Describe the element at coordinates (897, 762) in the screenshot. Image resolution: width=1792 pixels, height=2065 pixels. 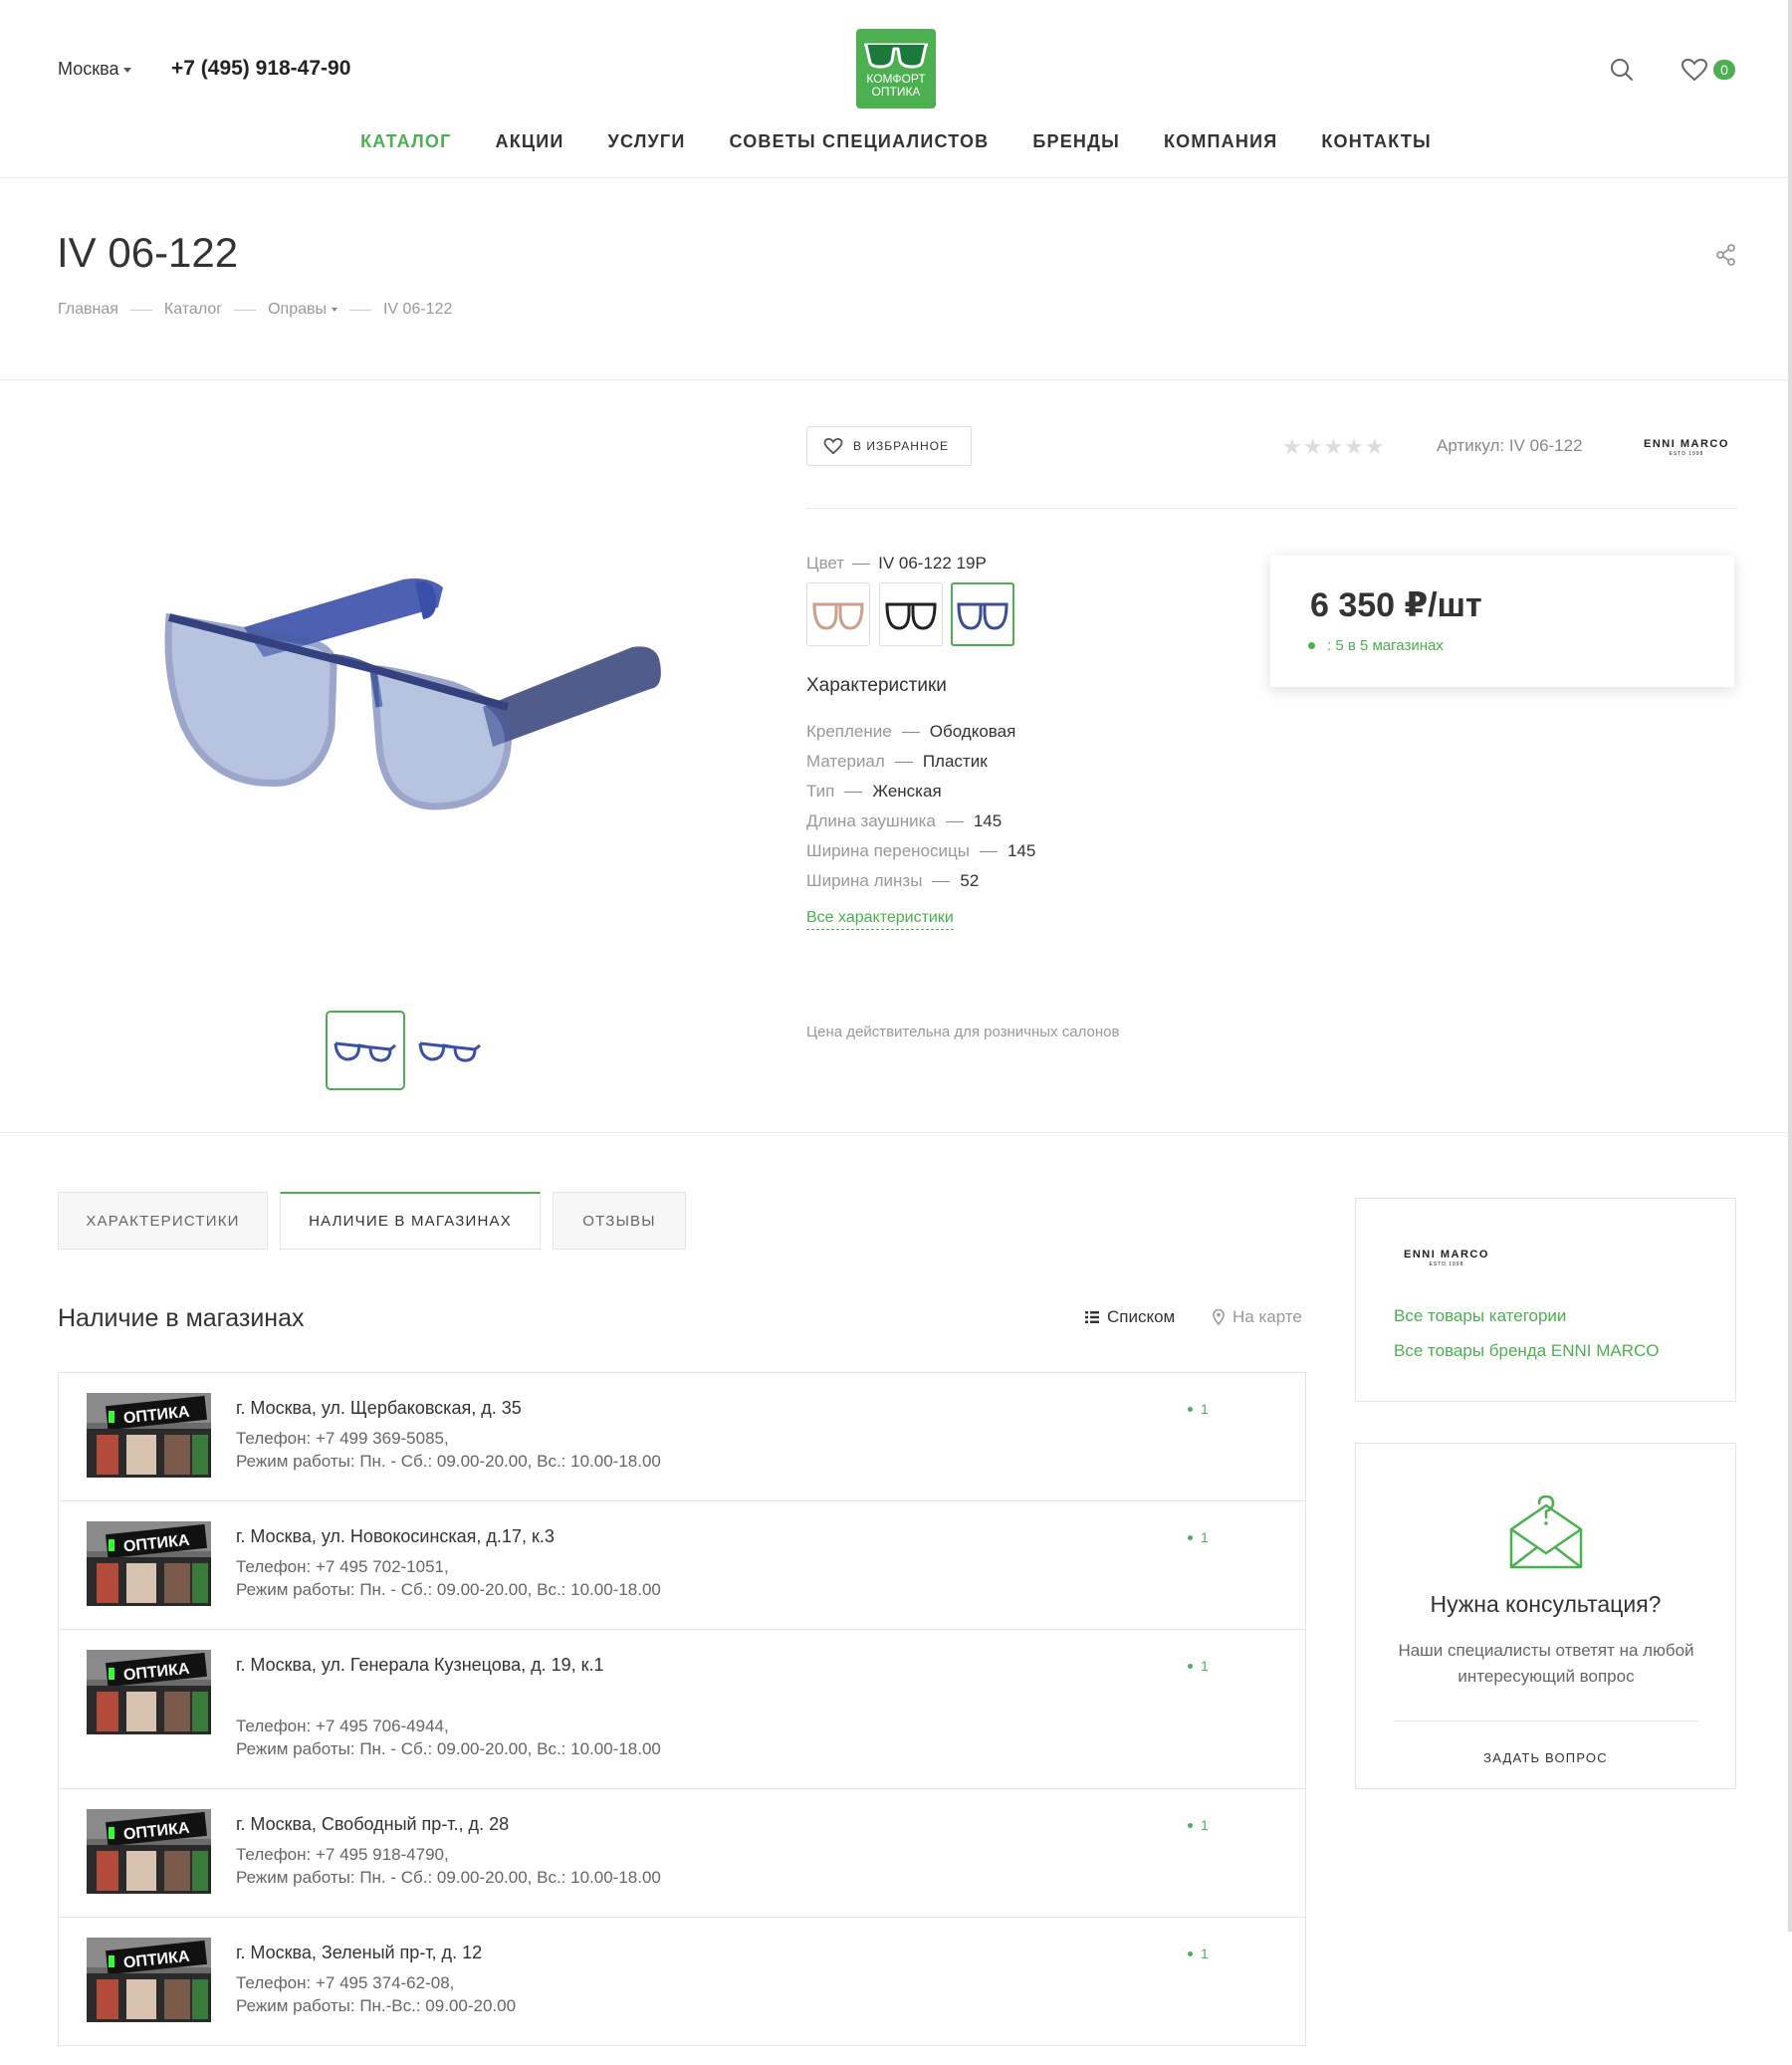
I see `prop-row: Материал Пластик` at that location.